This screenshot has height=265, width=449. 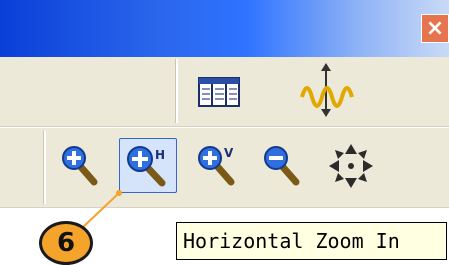 I want to click on tooltip: Horizontal Zoom In, so click(x=311, y=241).